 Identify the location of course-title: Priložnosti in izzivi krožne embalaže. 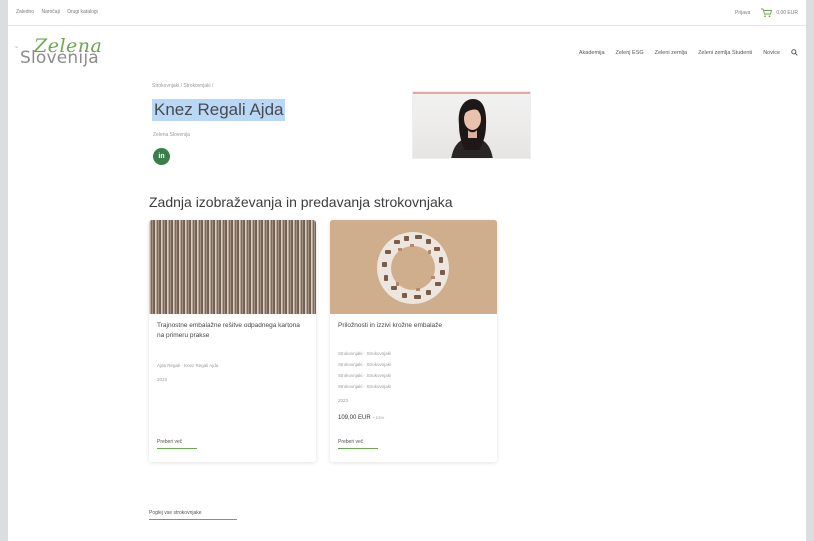
(413, 326).